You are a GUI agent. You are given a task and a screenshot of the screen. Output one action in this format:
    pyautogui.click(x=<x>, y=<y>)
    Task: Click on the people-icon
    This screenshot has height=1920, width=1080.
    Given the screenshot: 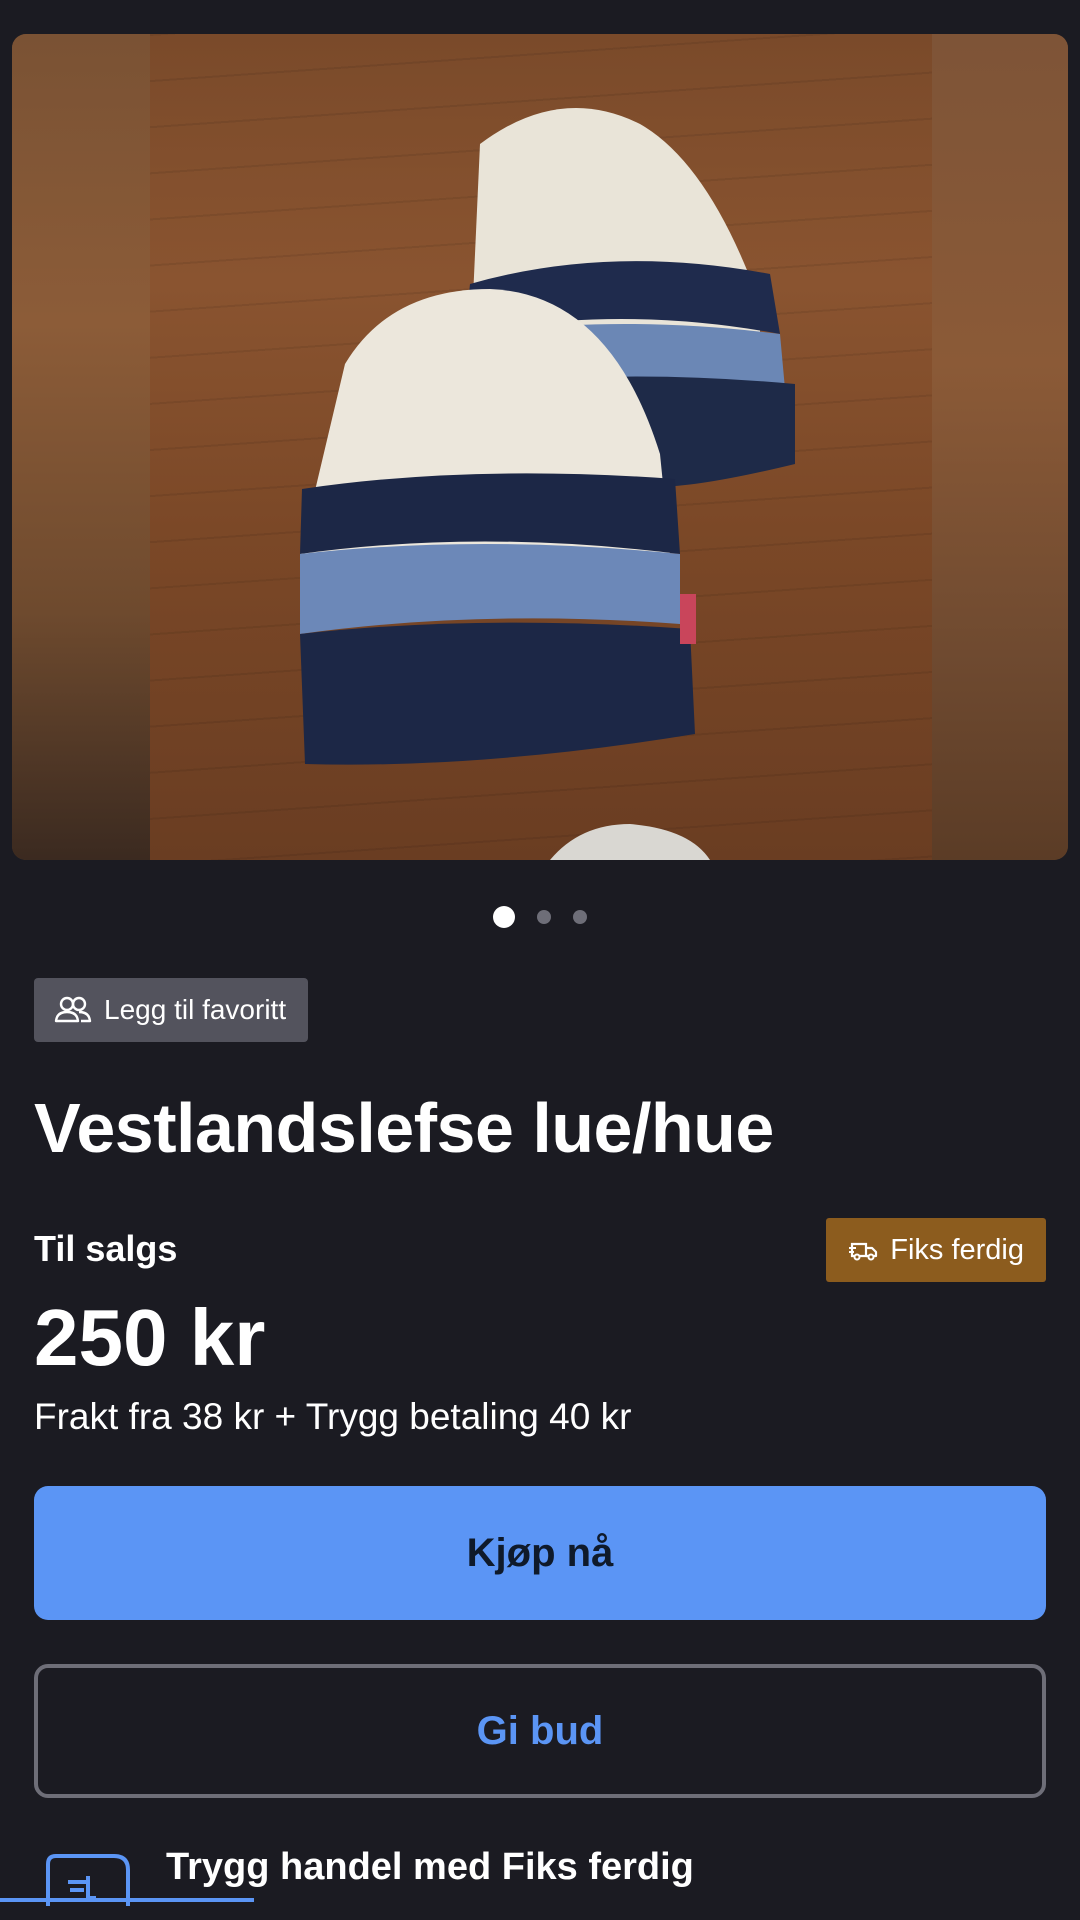 What is the action you would take?
    pyautogui.click(x=73, y=1009)
    